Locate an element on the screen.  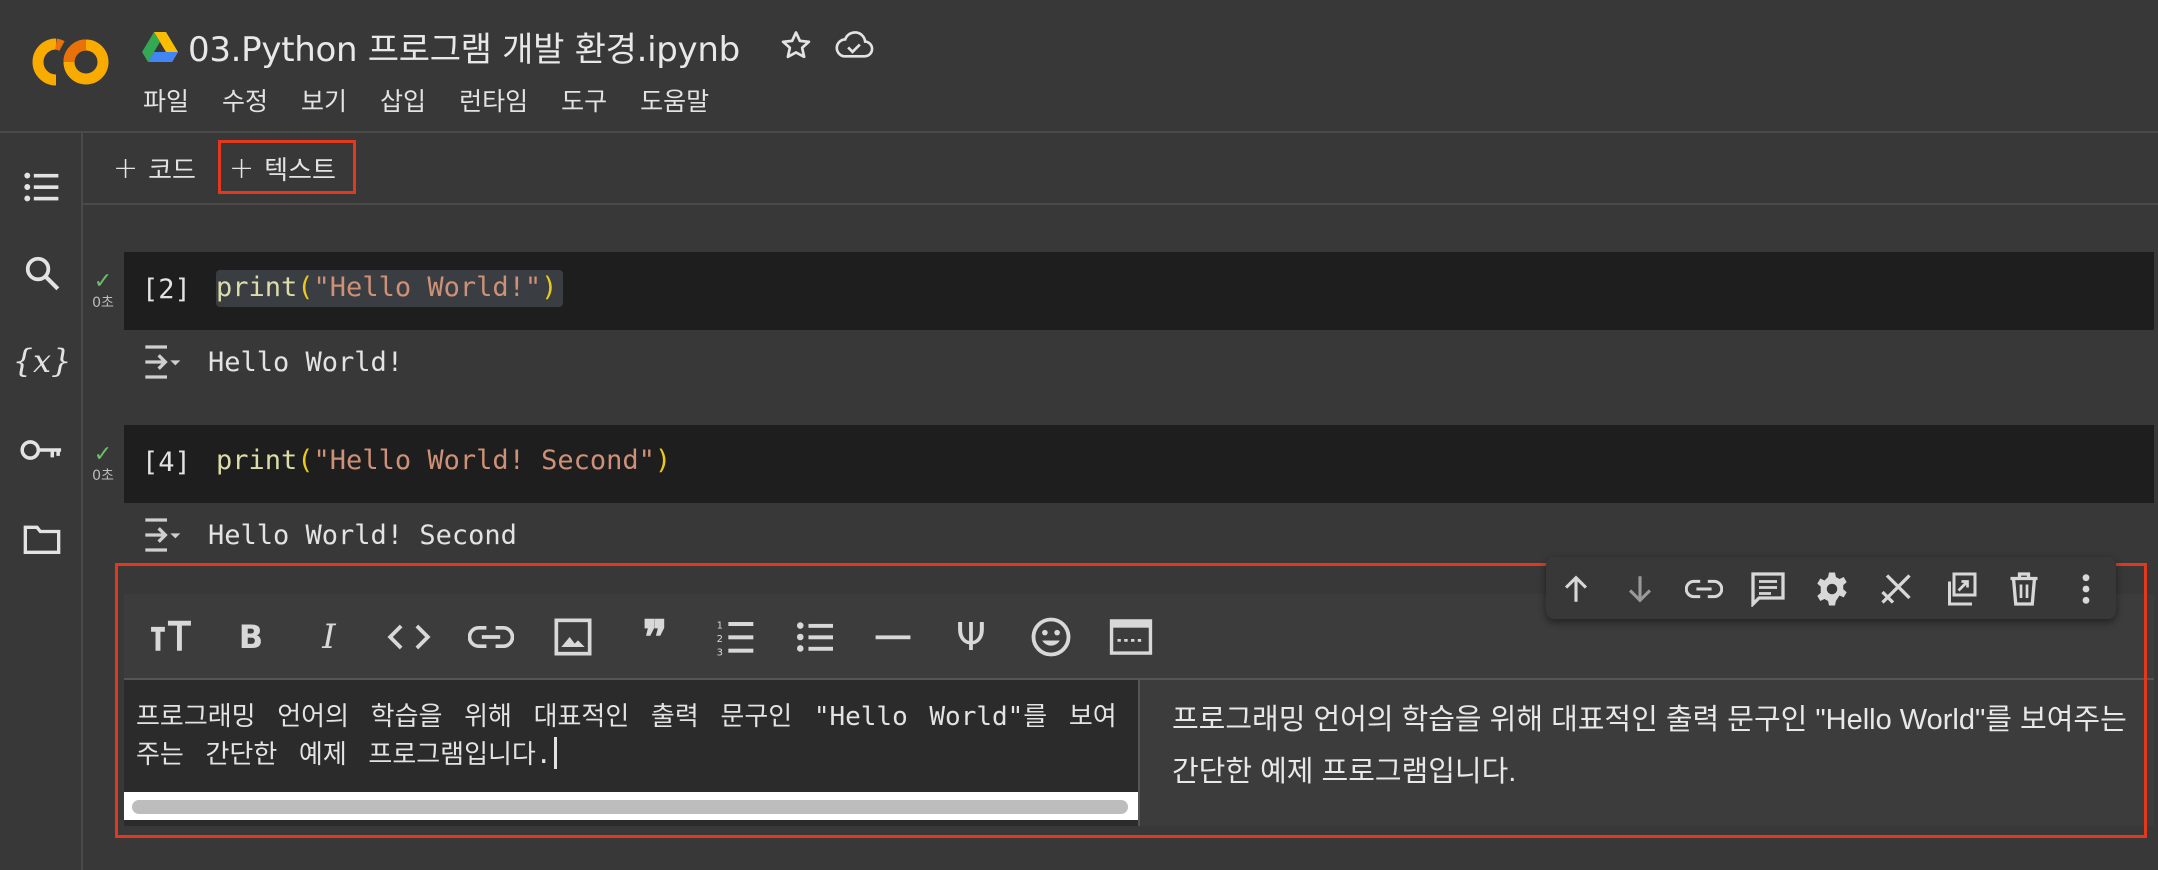
colab-logo is located at coordinates (70, 62).